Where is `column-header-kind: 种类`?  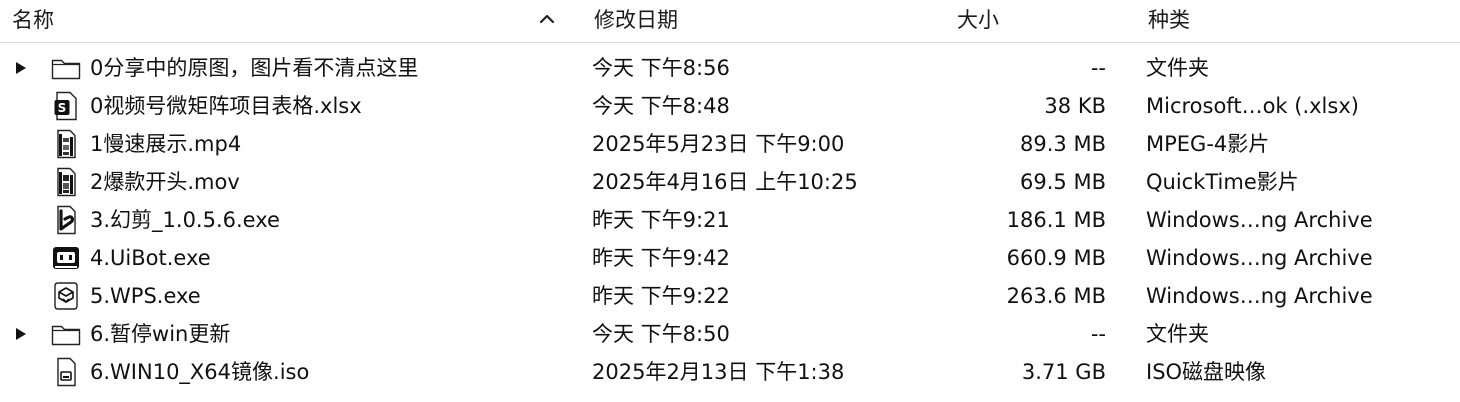 column-header-kind: 种类 is located at coordinates (1169, 21).